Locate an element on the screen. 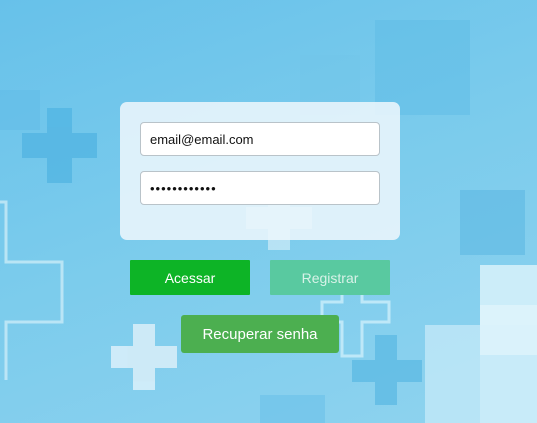  recover-password-button: Recuperar senha is located at coordinates (260, 334).